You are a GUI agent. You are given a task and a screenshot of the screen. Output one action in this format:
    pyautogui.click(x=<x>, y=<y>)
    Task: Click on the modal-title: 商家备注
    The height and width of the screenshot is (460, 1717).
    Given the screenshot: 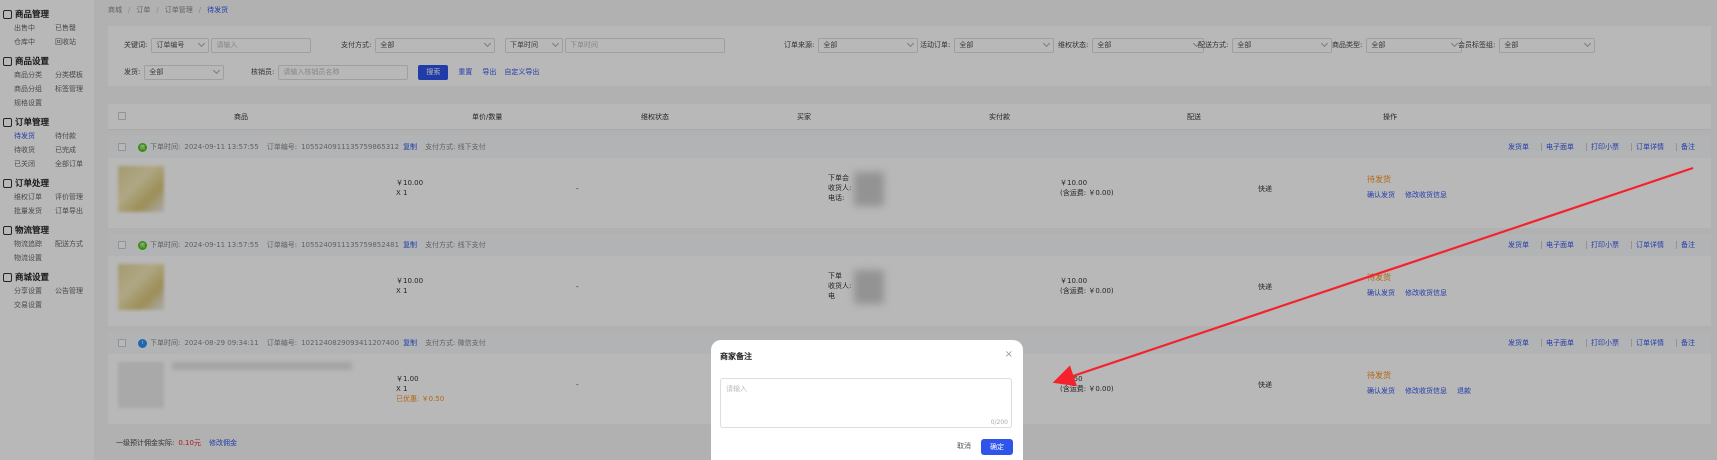 What is the action you would take?
    pyautogui.click(x=736, y=356)
    